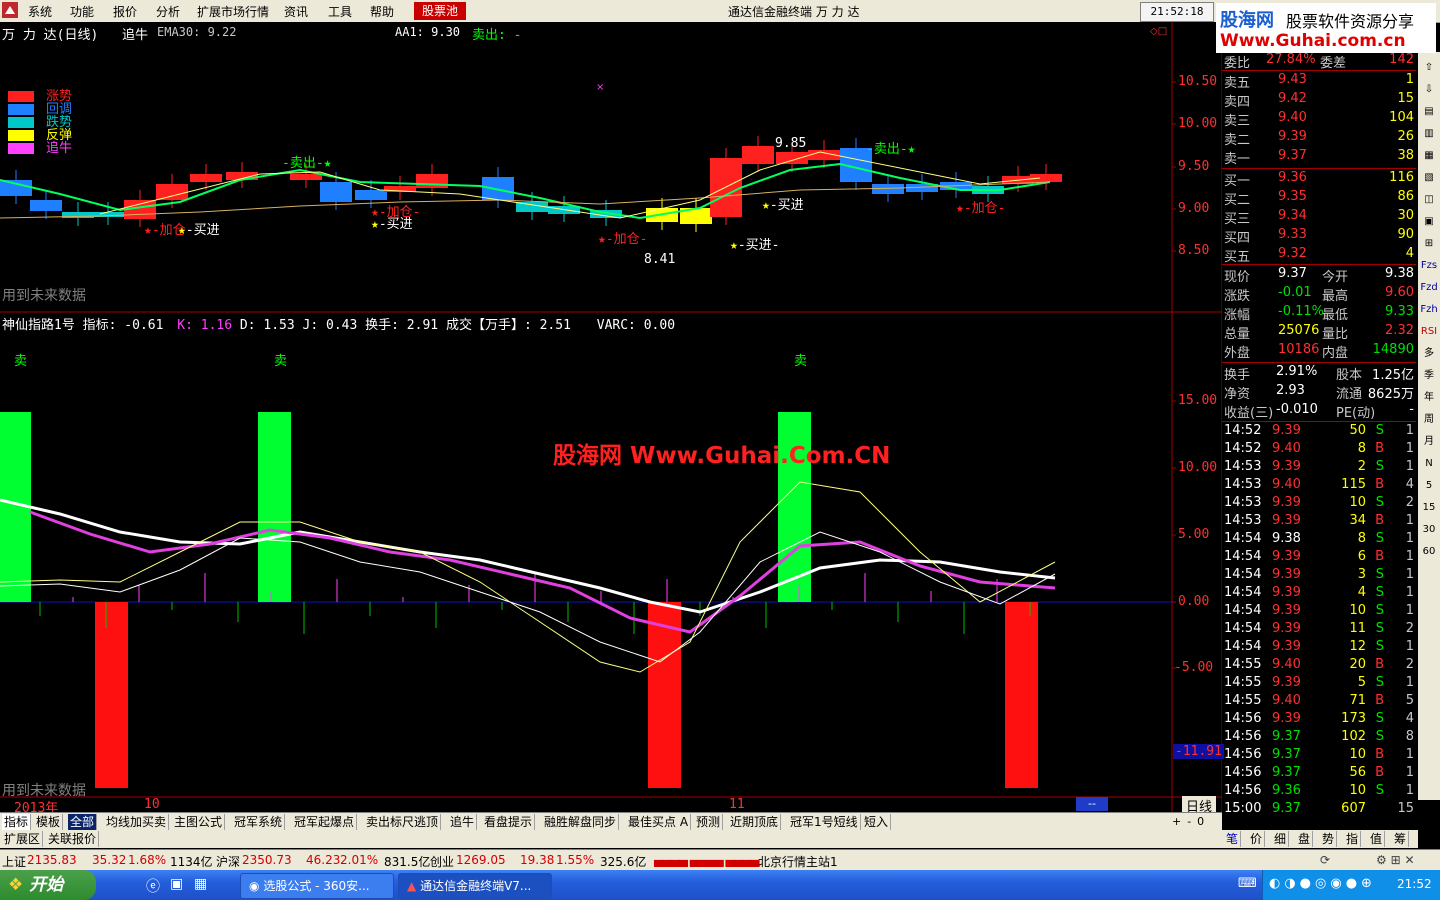 The width and height of the screenshot is (1440, 900). I want to click on tab-15: 短入, so click(877, 822).